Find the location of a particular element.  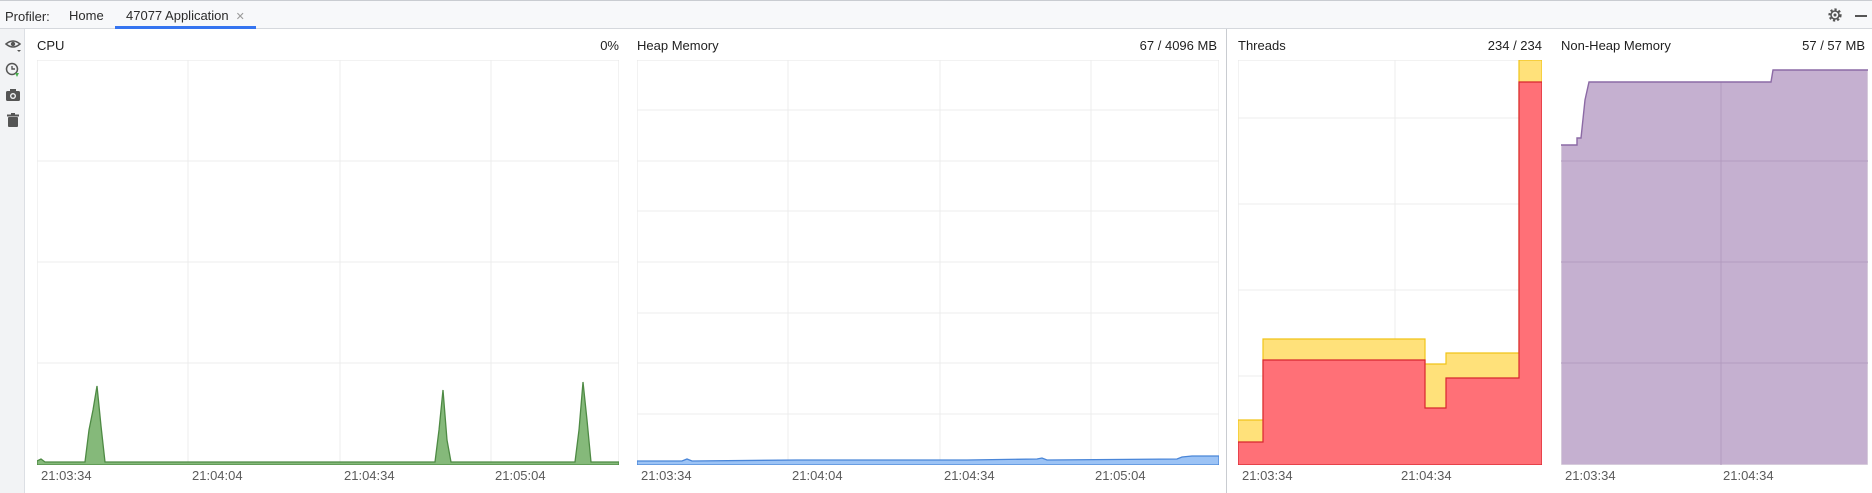

nonheap-tick-label: 21:03:34 is located at coordinates (1590, 475).